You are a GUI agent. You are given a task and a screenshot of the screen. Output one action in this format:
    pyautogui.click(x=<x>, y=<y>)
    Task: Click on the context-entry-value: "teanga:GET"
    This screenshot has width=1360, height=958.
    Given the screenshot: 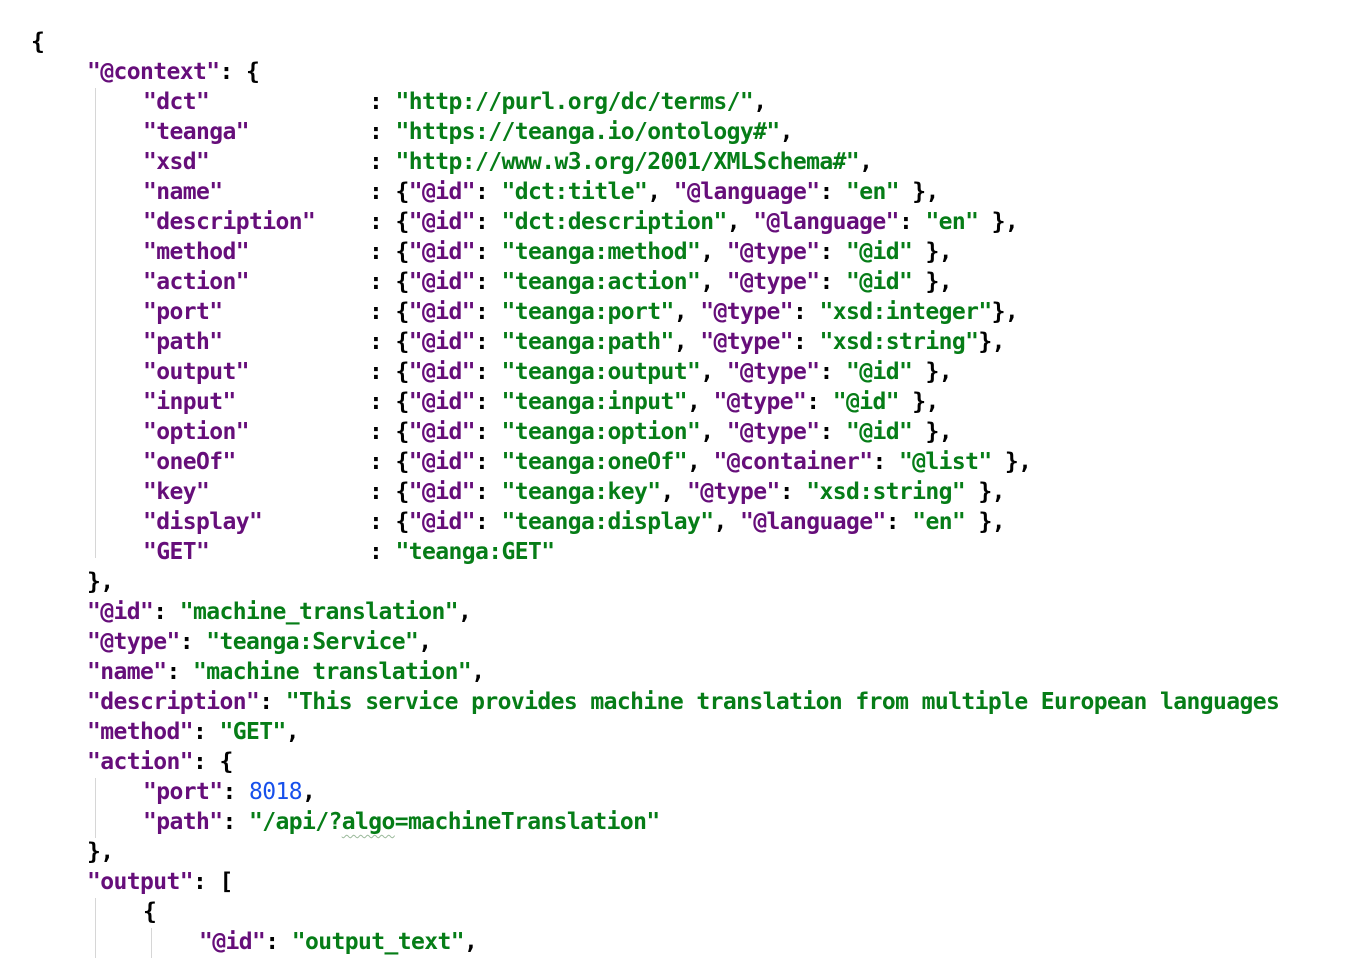 What is the action you would take?
    pyautogui.click(x=475, y=552)
    